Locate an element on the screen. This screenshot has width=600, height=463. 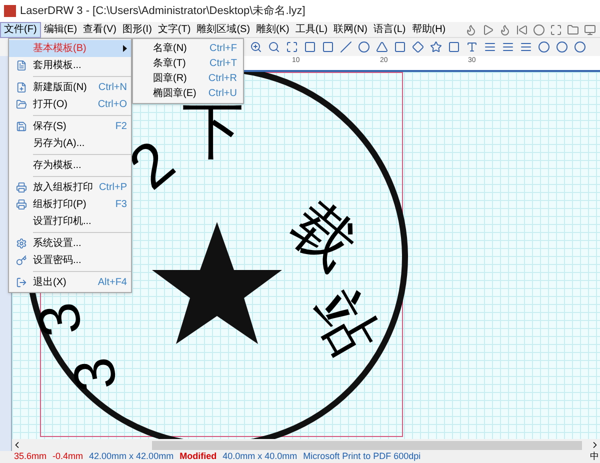
menu-item: 工具(L) is located at coordinates (311, 30).